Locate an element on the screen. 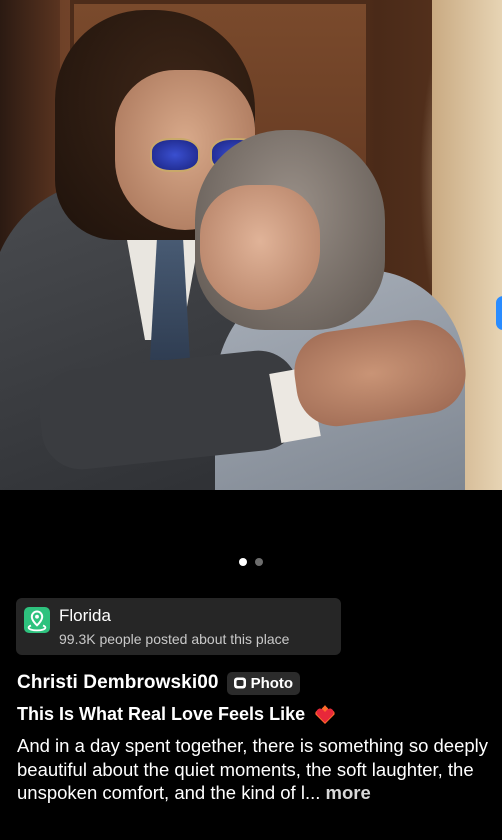 The image size is (502, 840). floating-edge-handle is located at coordinates (499, 313).